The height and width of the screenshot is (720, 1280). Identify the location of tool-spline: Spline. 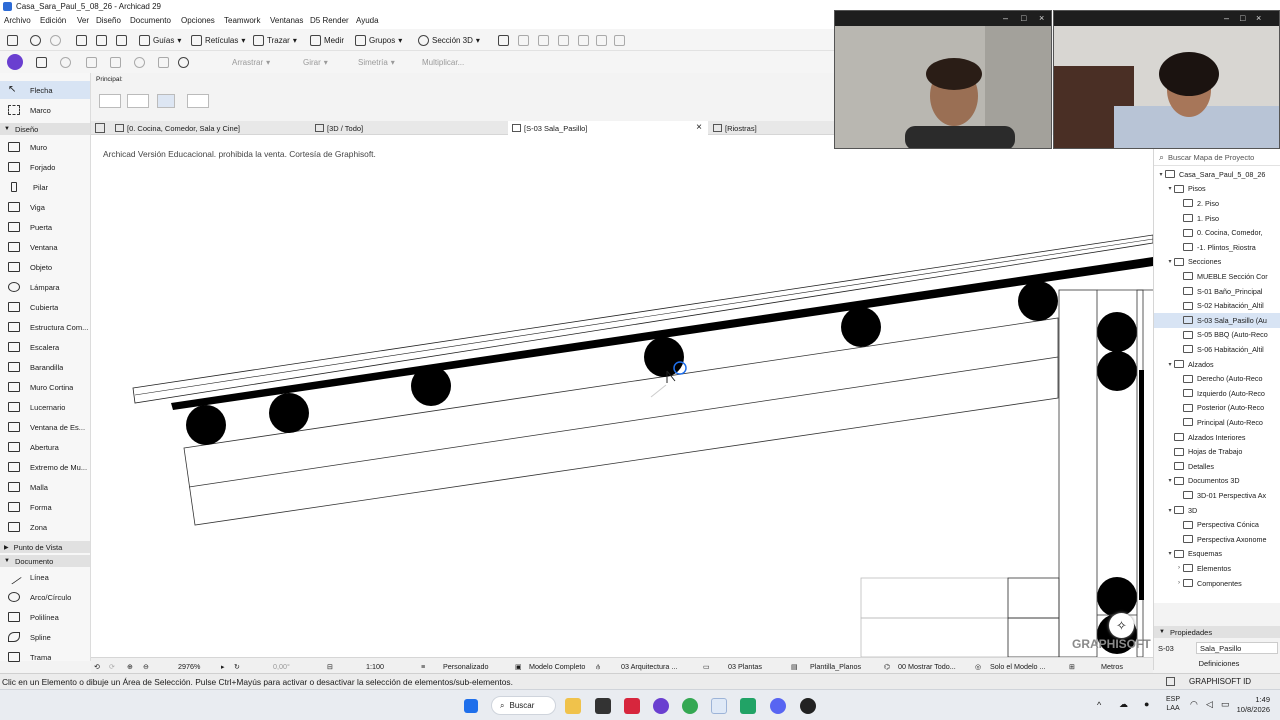
(45, 637).